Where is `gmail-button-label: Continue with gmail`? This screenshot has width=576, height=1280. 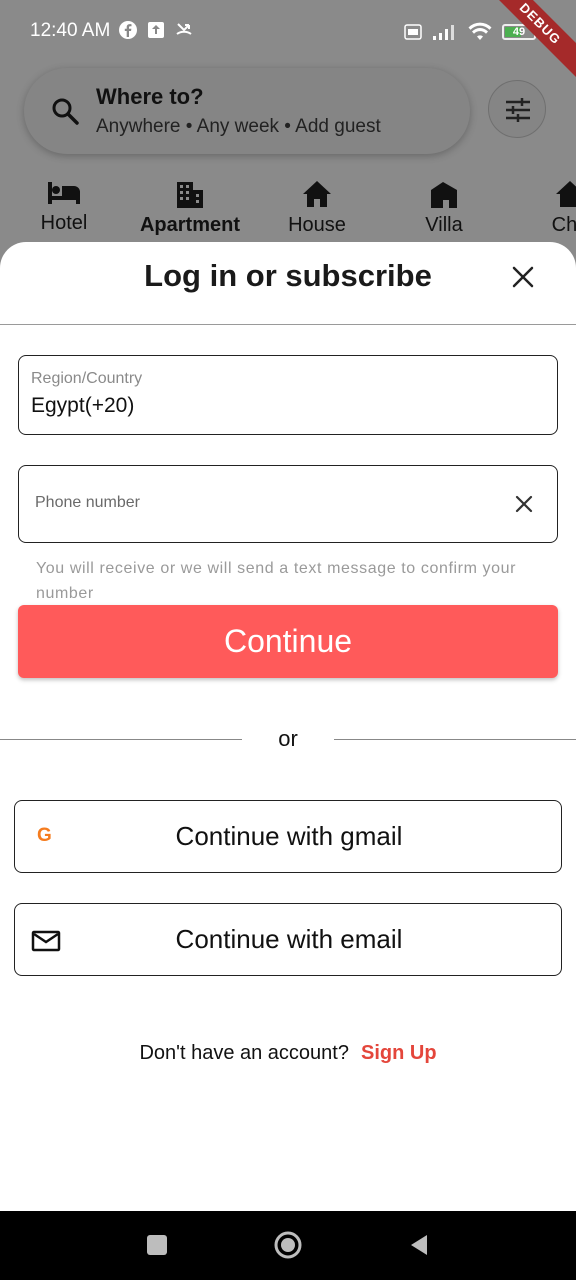
gmail-button-label: Continue with gmail is located at coordinates (289, 836).